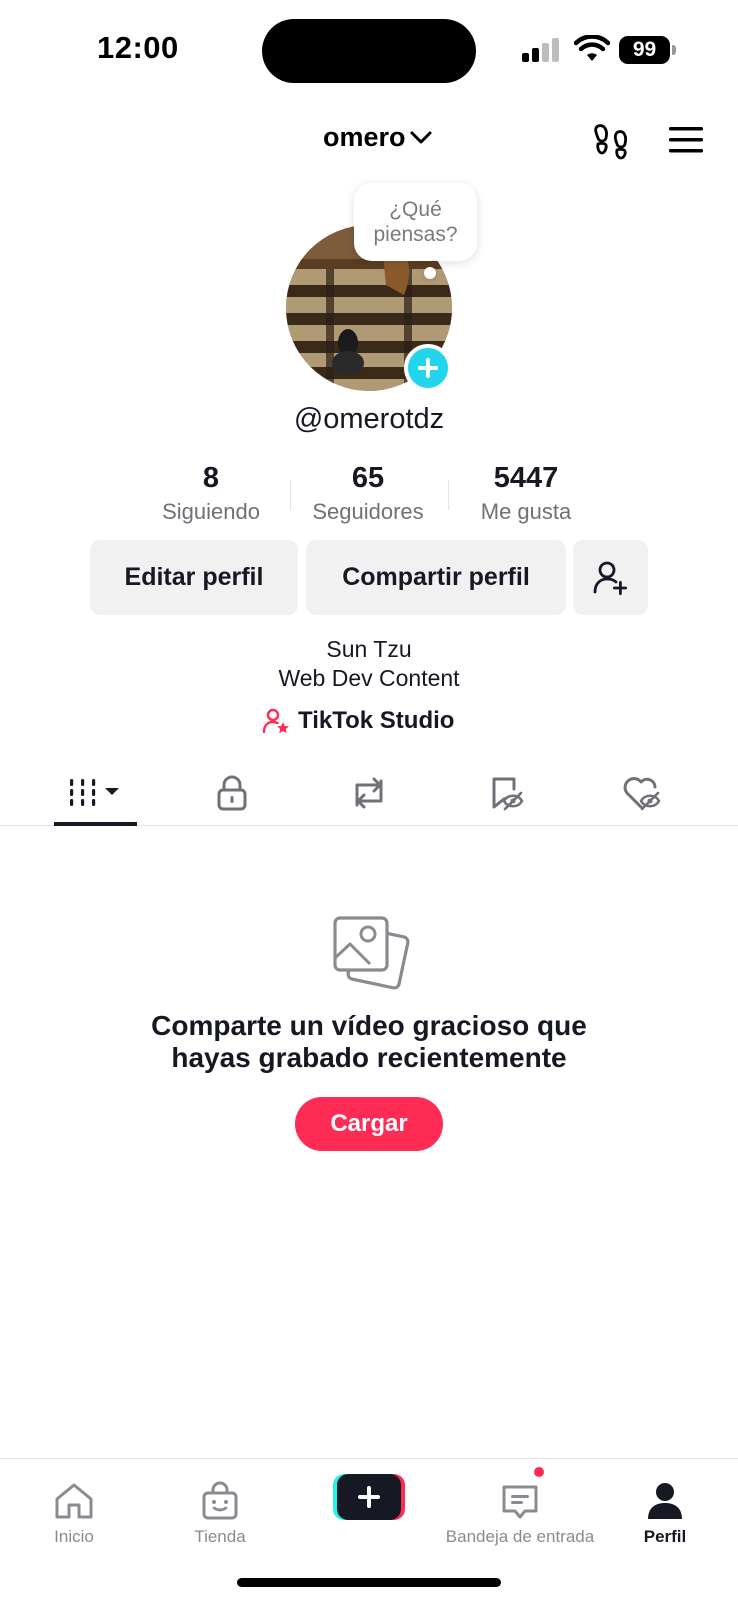  I want to click on photos-icon, so click(371, 953).